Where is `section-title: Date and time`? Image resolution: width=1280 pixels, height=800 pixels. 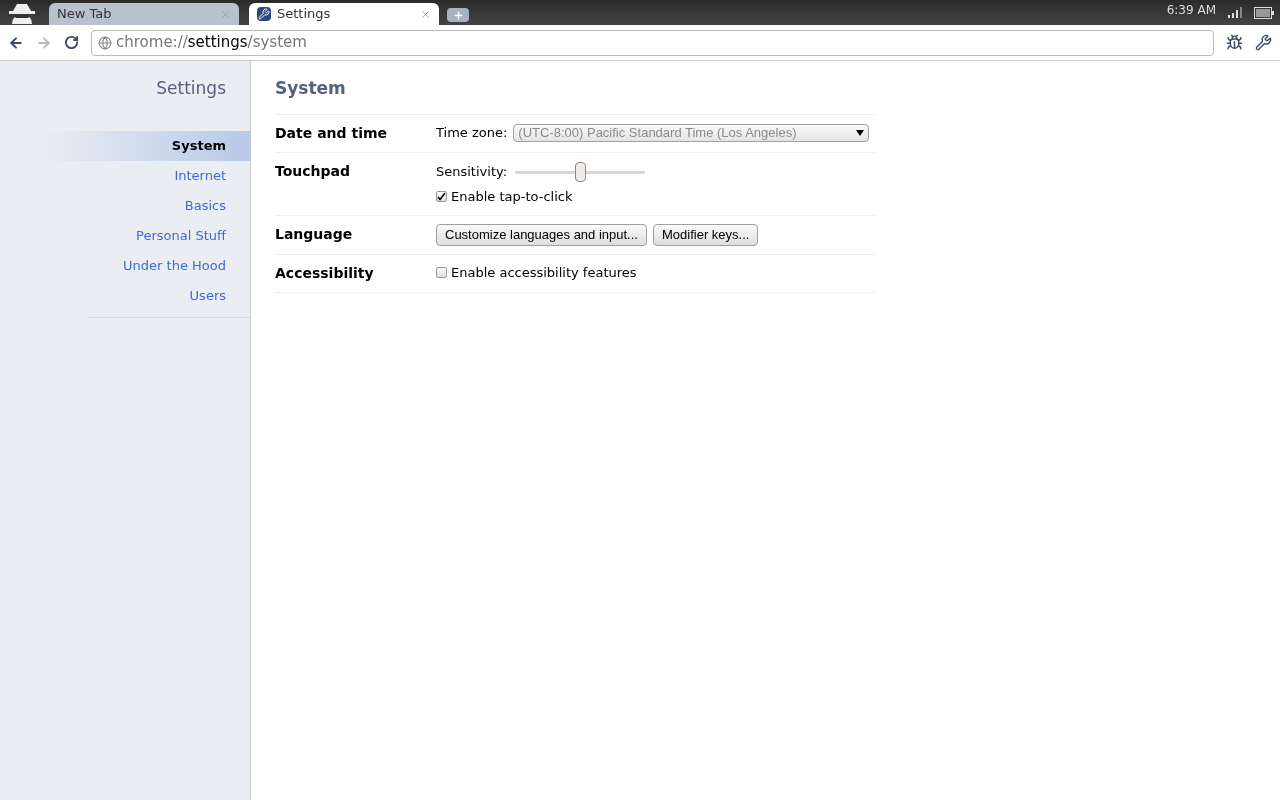 section-title: Date and time is located at coordinates (331, 133).